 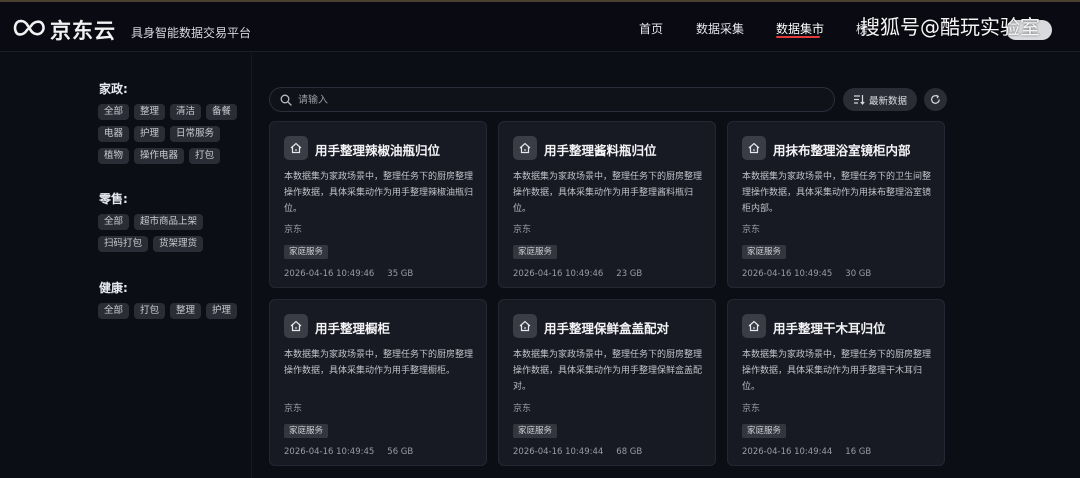 What do you see at coordinates (114, 156) in the screenshot?
I see `filter-tag: 植物` at bounding box center [114, 156].